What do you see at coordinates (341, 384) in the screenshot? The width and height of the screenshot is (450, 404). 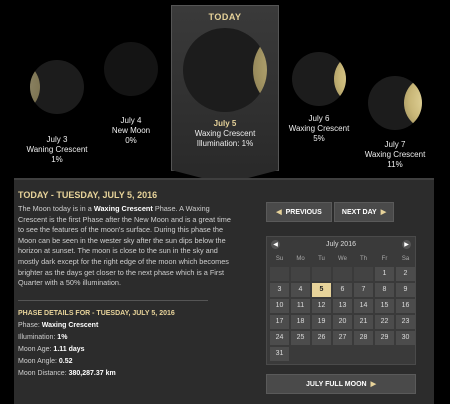 I see `full-moon-button: JULY FULL MOON ▶` at bounding box center [341, 384].